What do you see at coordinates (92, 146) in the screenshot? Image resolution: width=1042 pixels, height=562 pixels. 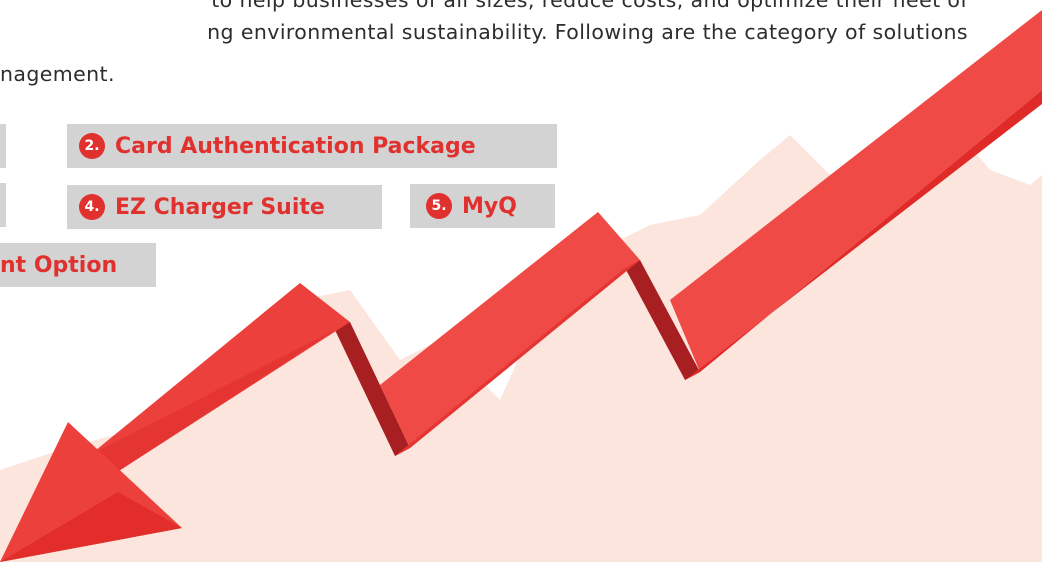 I see `option-number-badge: 2.` at bounding box center [92, 146].